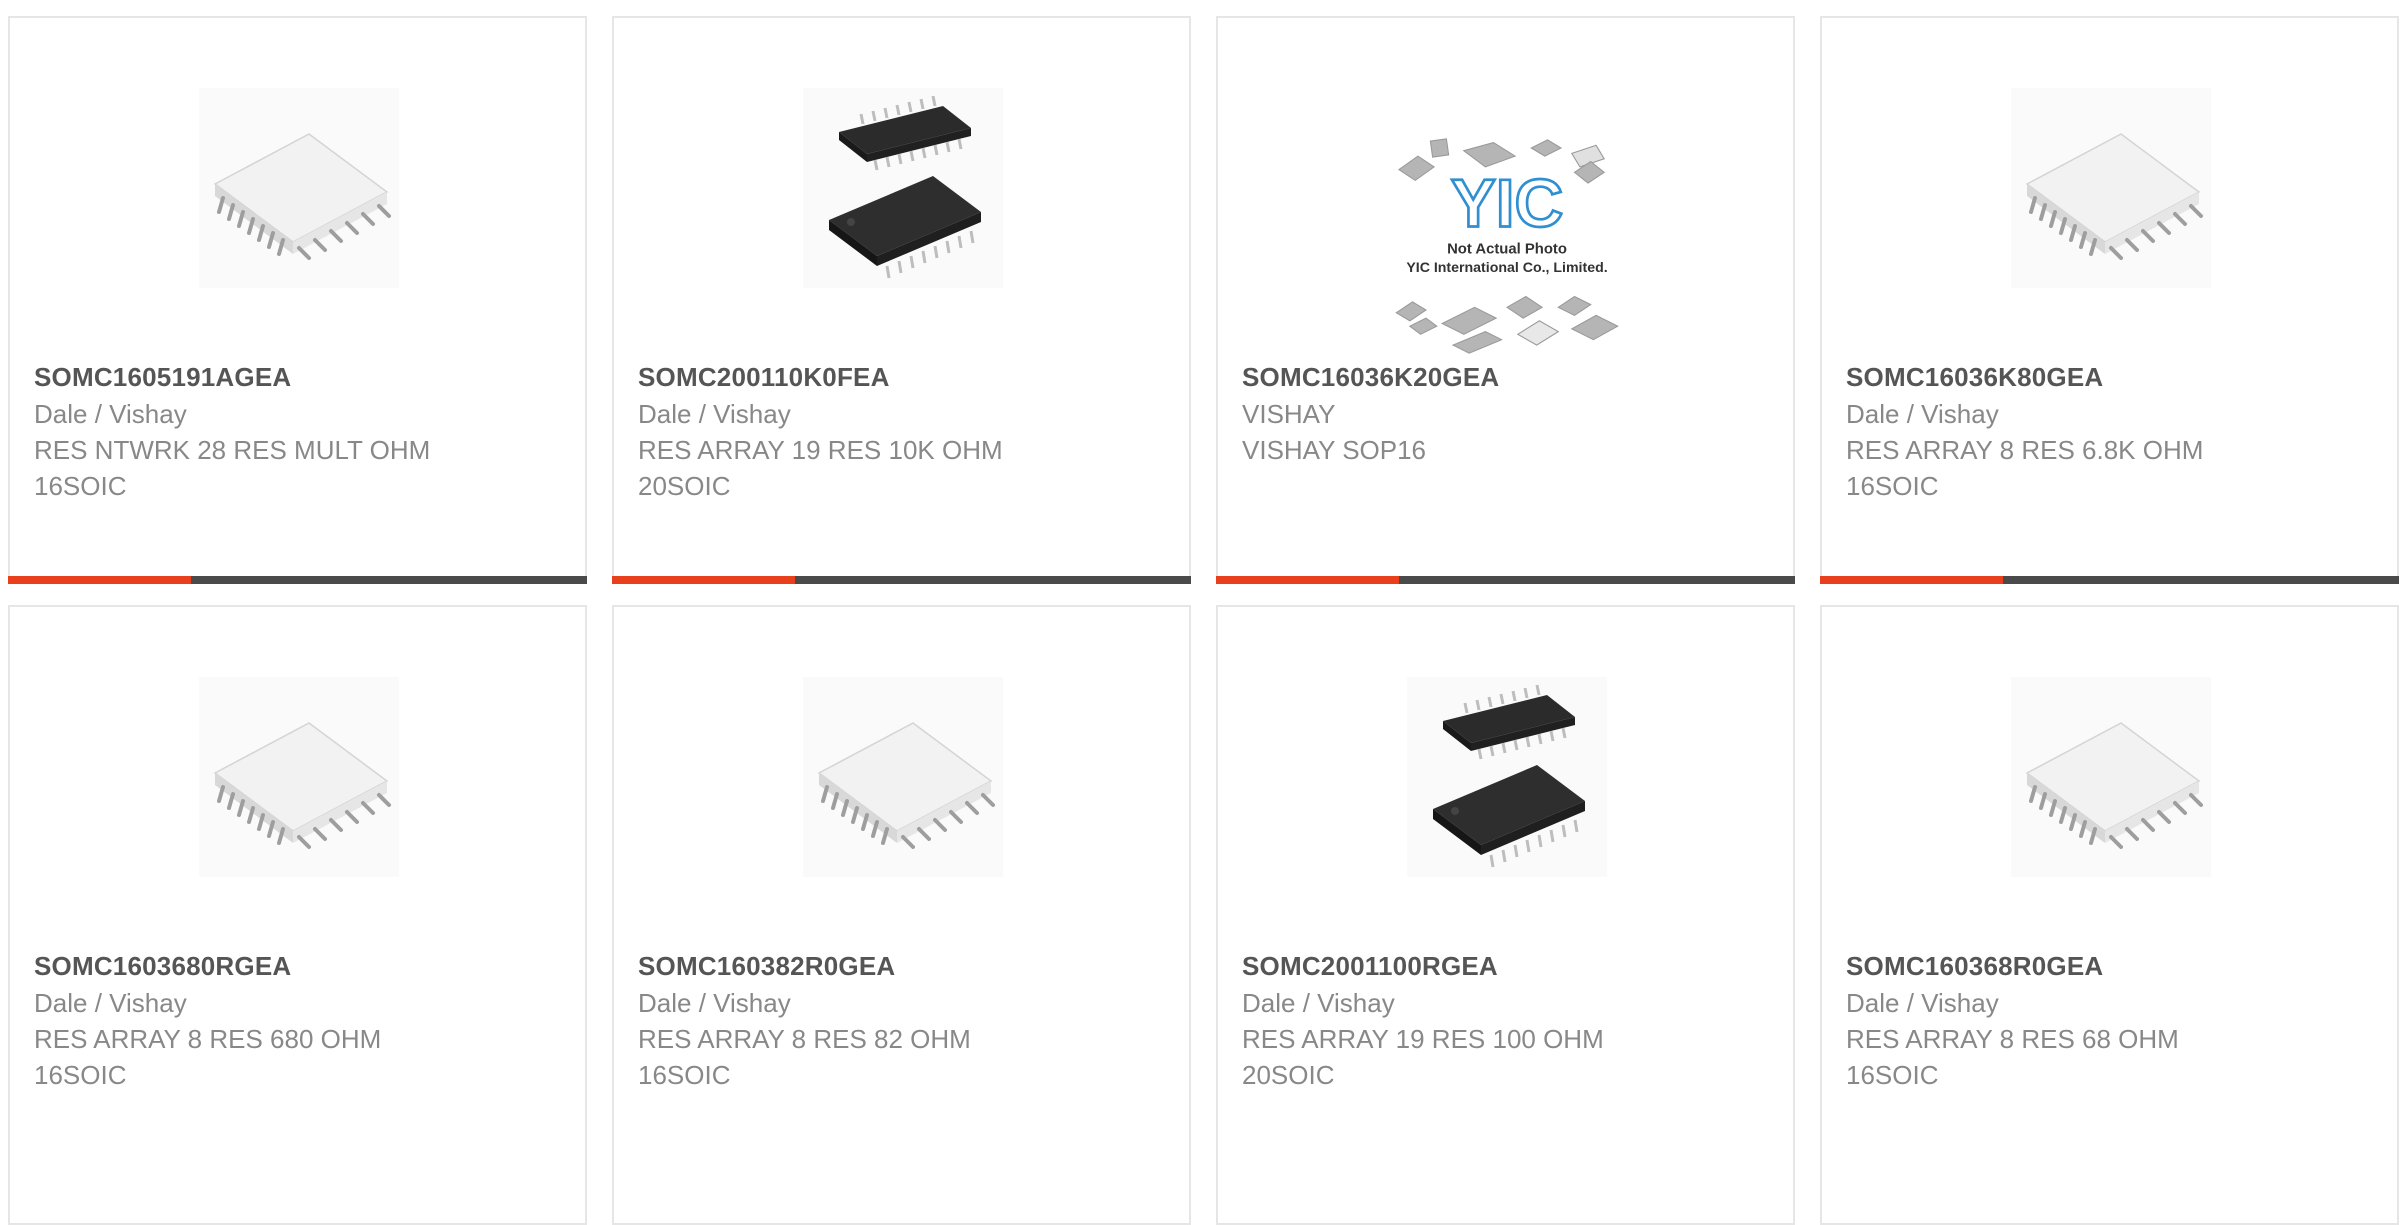  Describe the element at coordinates (901, 966) in the screenshot. I see `part-number: SOMC160382R0GEA` at that location.